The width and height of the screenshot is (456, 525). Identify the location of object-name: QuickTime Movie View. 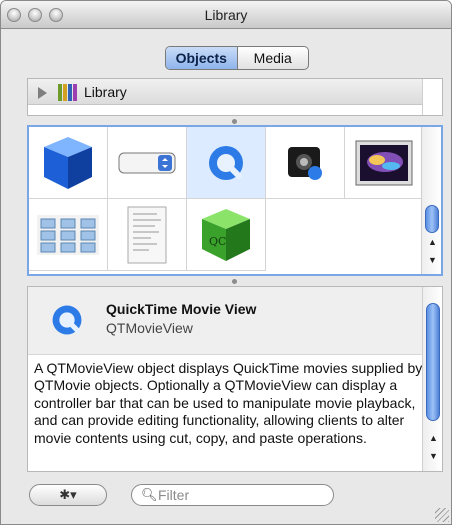
(181, 309).